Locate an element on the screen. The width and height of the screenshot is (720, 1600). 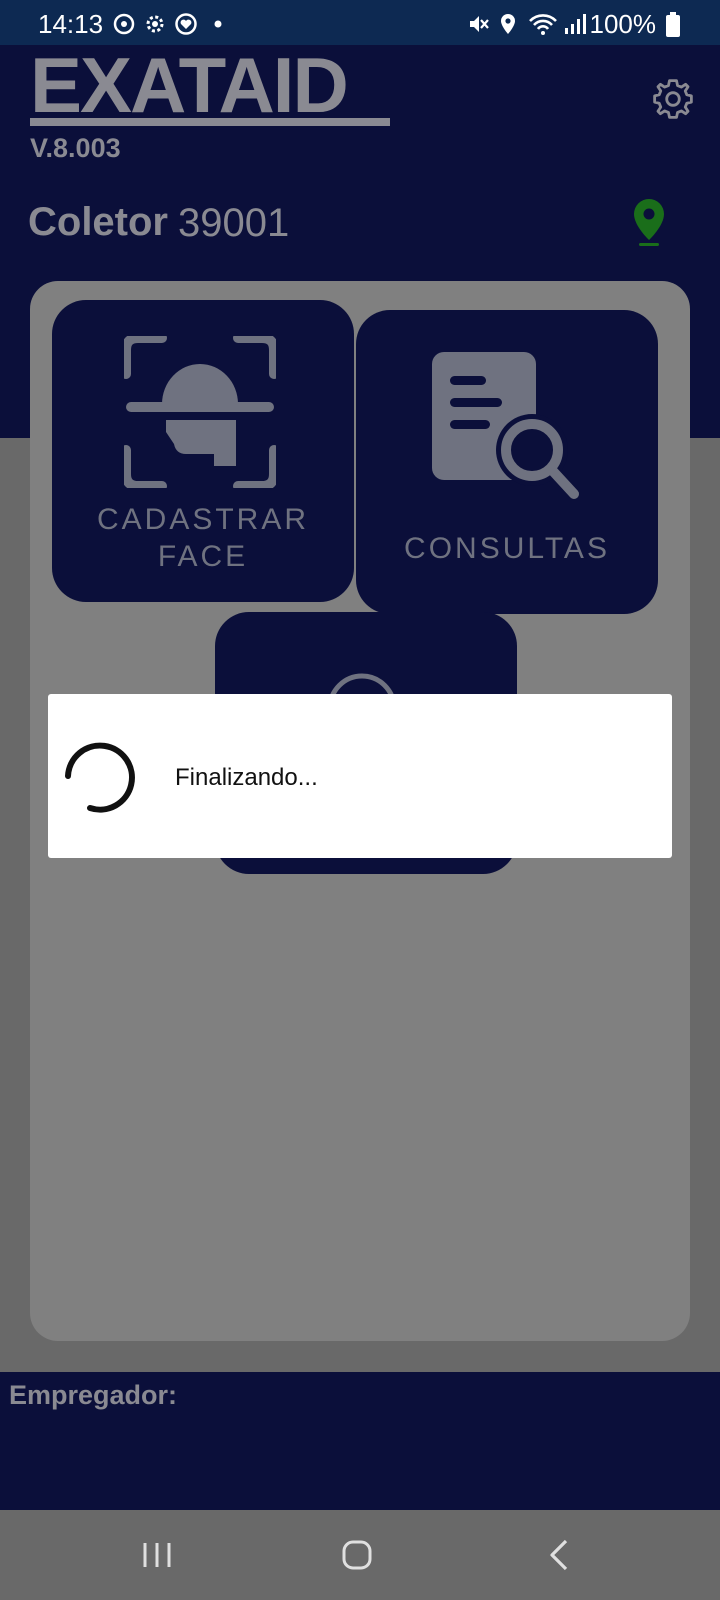
signal-icon is located at coordinates (575, 24).